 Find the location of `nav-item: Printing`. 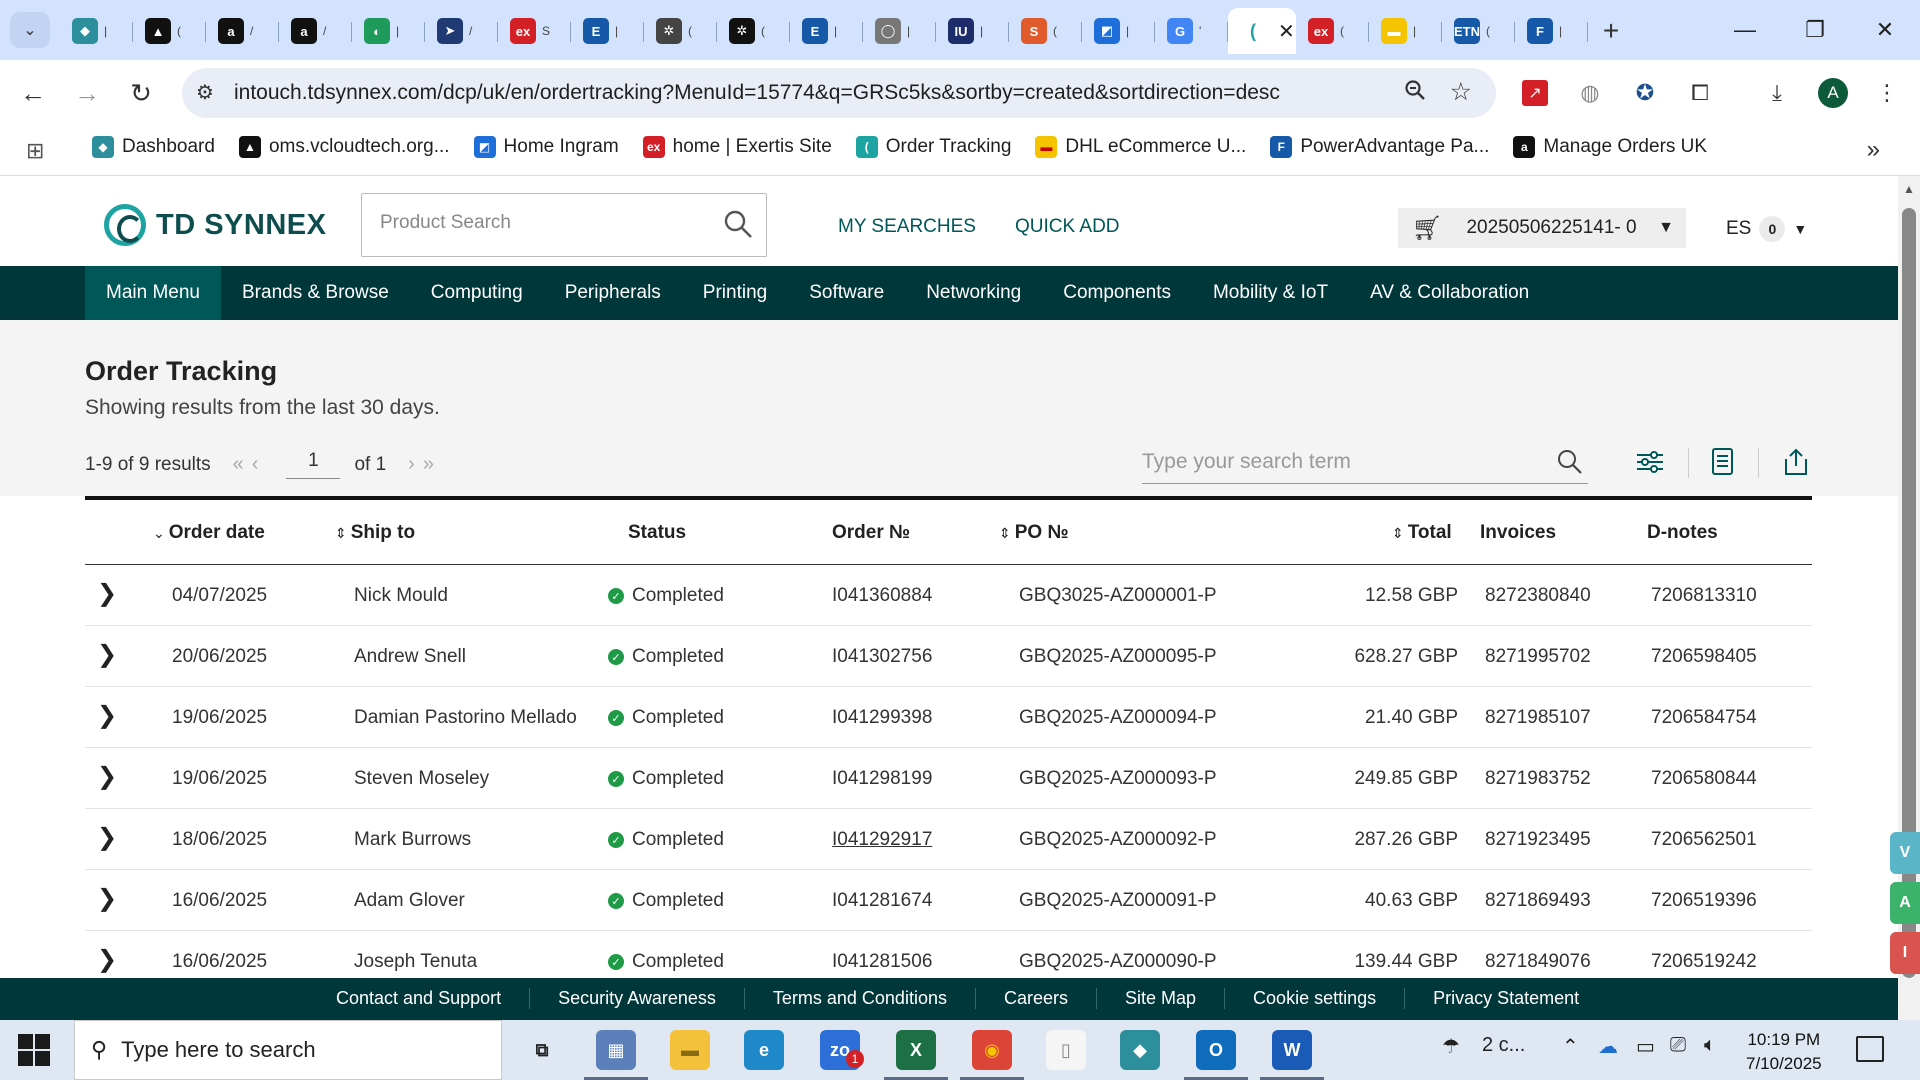

nav-item: Printing is located at coordinates (735, 293).